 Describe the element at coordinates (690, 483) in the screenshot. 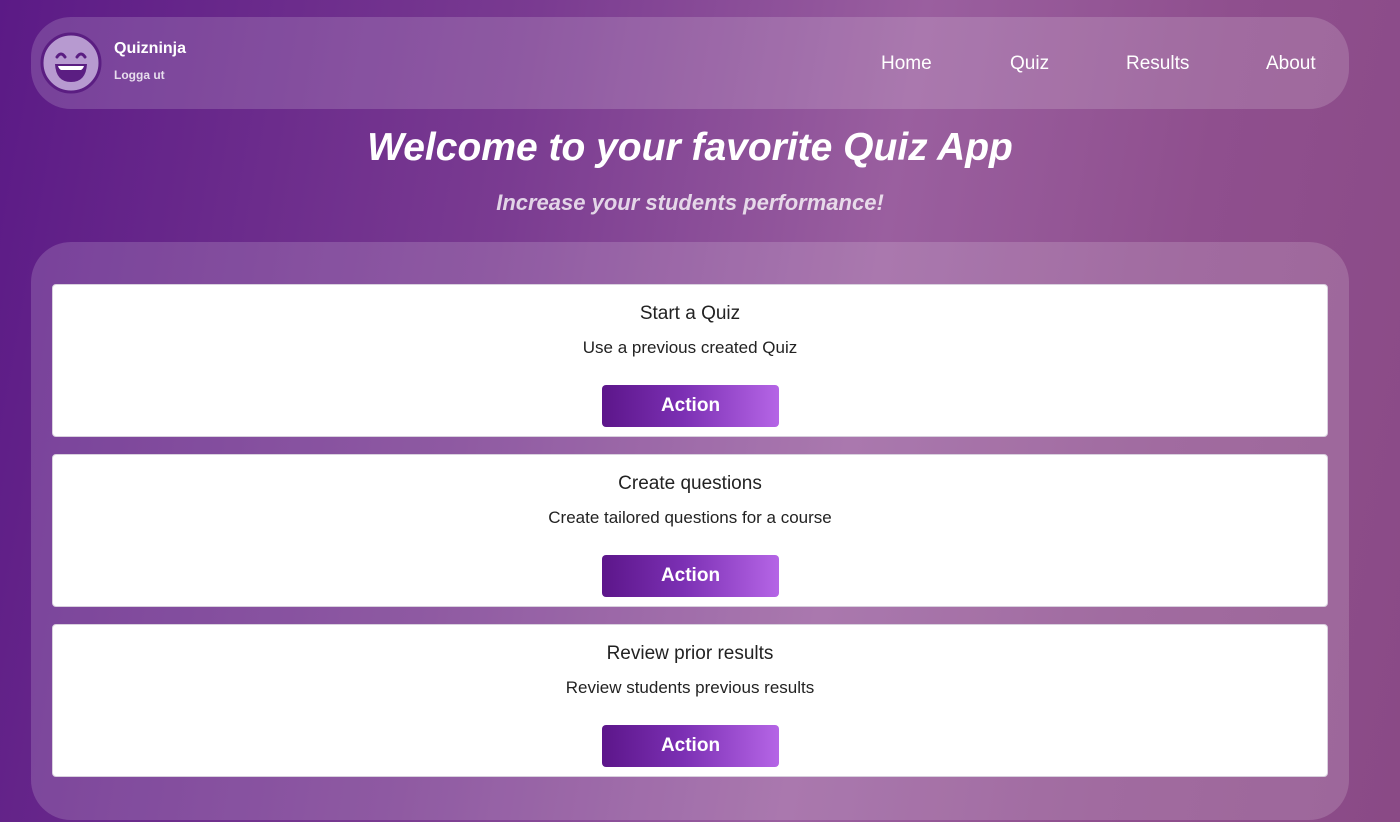

I see `card-title: Create questions` at that location.